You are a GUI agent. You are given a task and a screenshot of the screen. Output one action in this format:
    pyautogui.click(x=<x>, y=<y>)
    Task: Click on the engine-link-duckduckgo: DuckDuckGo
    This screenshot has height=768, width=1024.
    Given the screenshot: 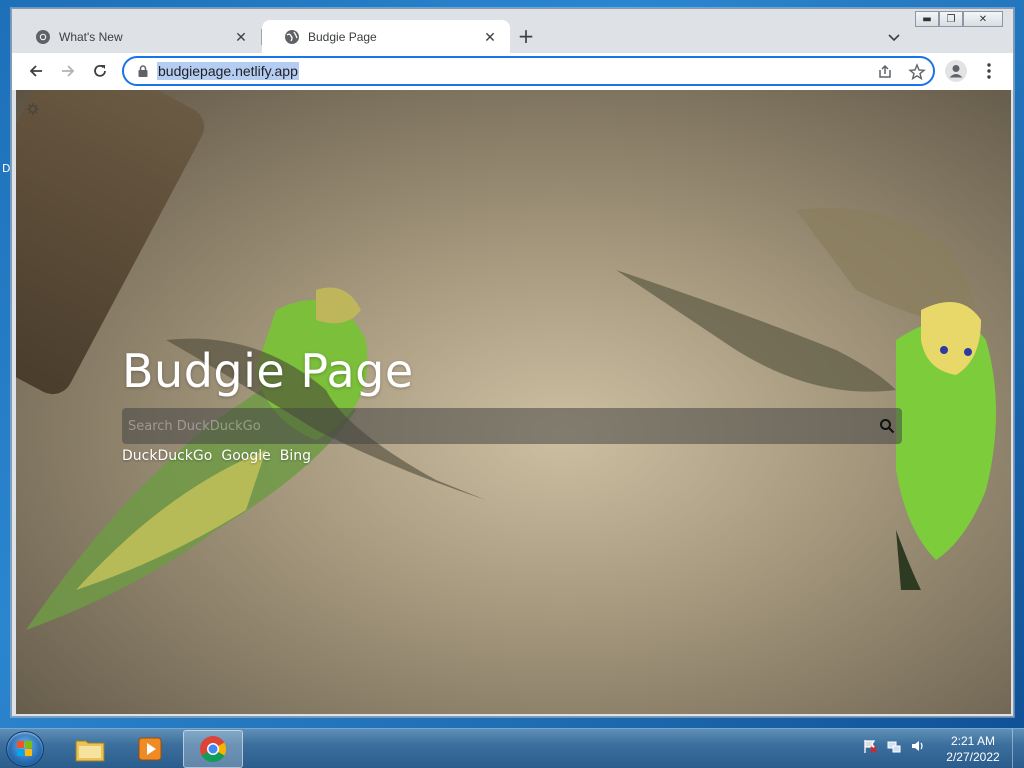 What is the action you would take?
    pyautogui.click(x=167, y=456)
    